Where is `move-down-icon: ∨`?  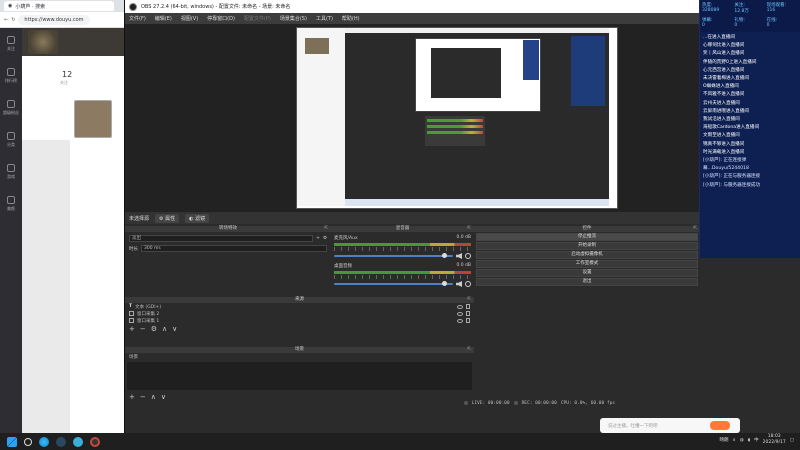
move-down-icon: ∨ is located at coordinates (174, 329).